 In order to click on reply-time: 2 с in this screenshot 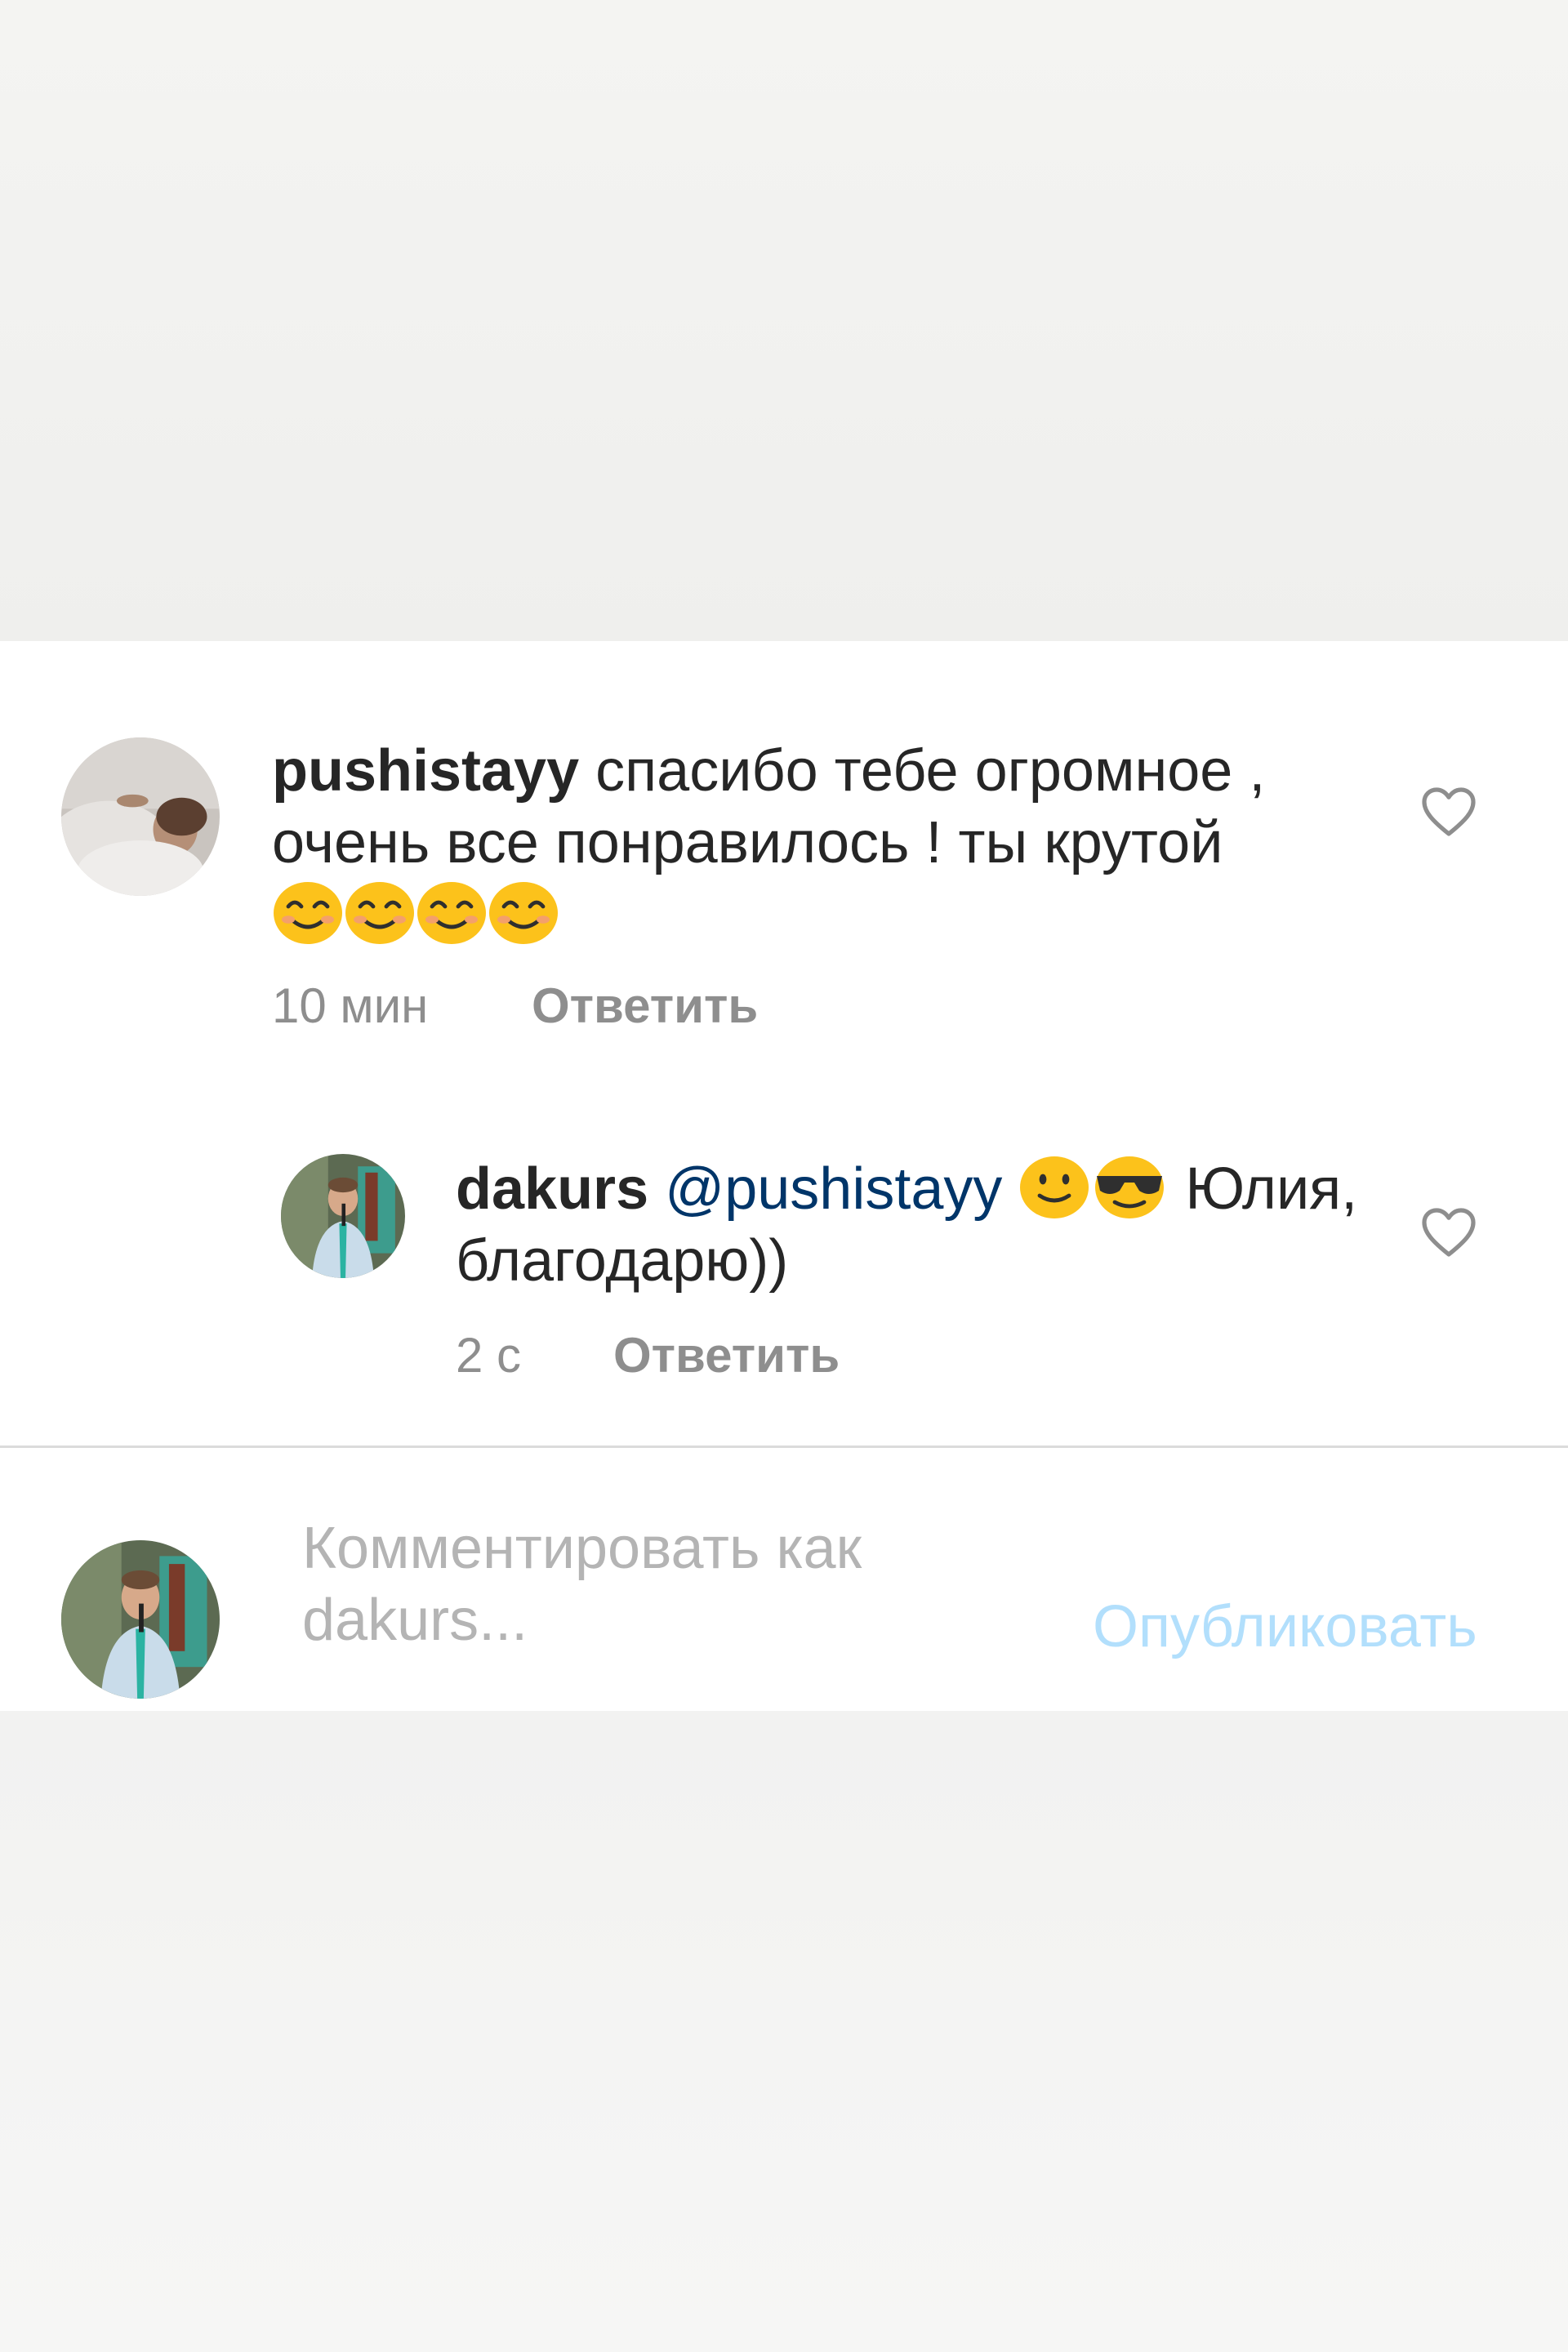, I will do `click(489, 1355)`.